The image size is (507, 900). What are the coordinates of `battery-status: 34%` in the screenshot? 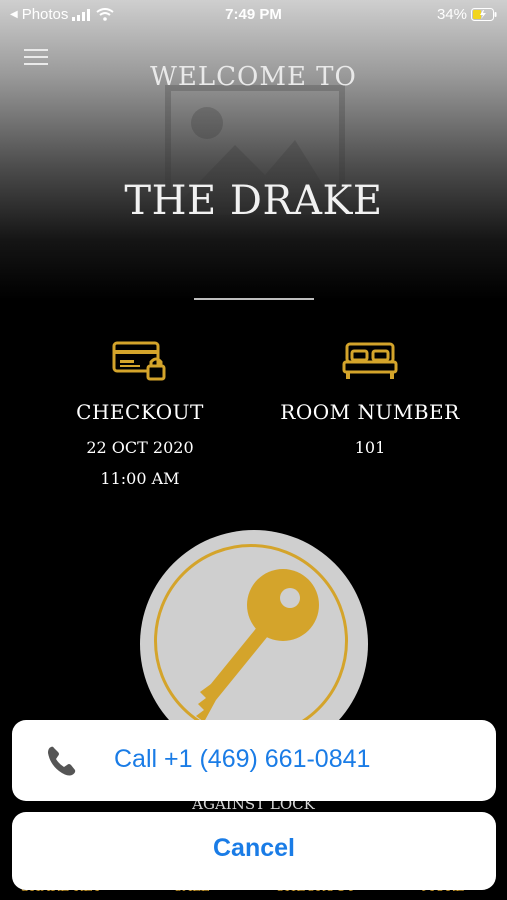 It's located at (467, 14).